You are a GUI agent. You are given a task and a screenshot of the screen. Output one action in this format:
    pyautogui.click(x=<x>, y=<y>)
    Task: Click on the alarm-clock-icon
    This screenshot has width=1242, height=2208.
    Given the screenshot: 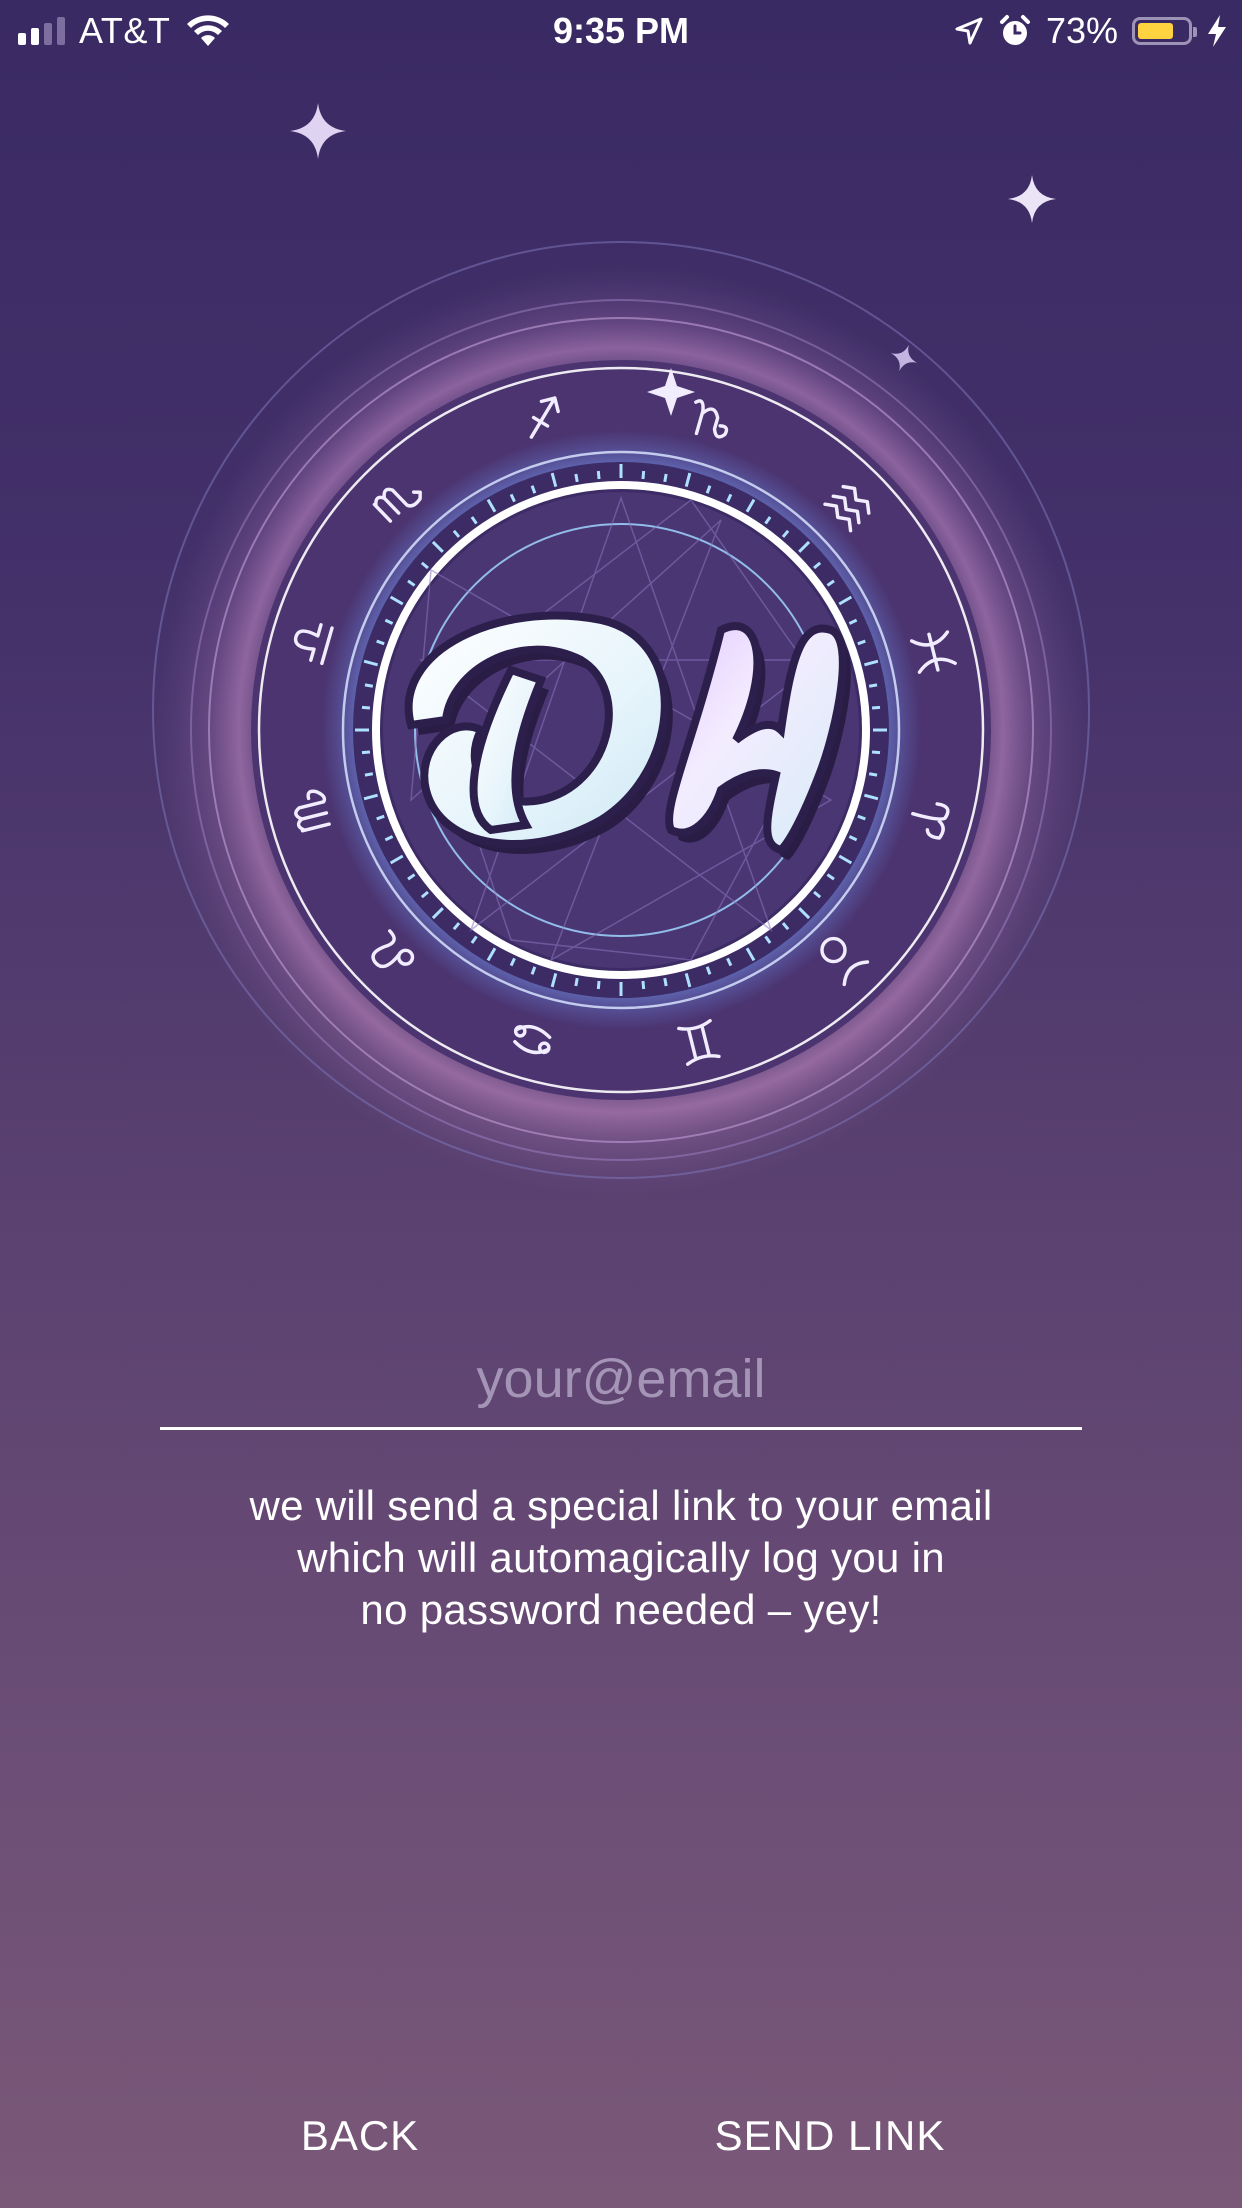 What is the action you would take?
    pyautogui.click(x=1014, y=30)
    